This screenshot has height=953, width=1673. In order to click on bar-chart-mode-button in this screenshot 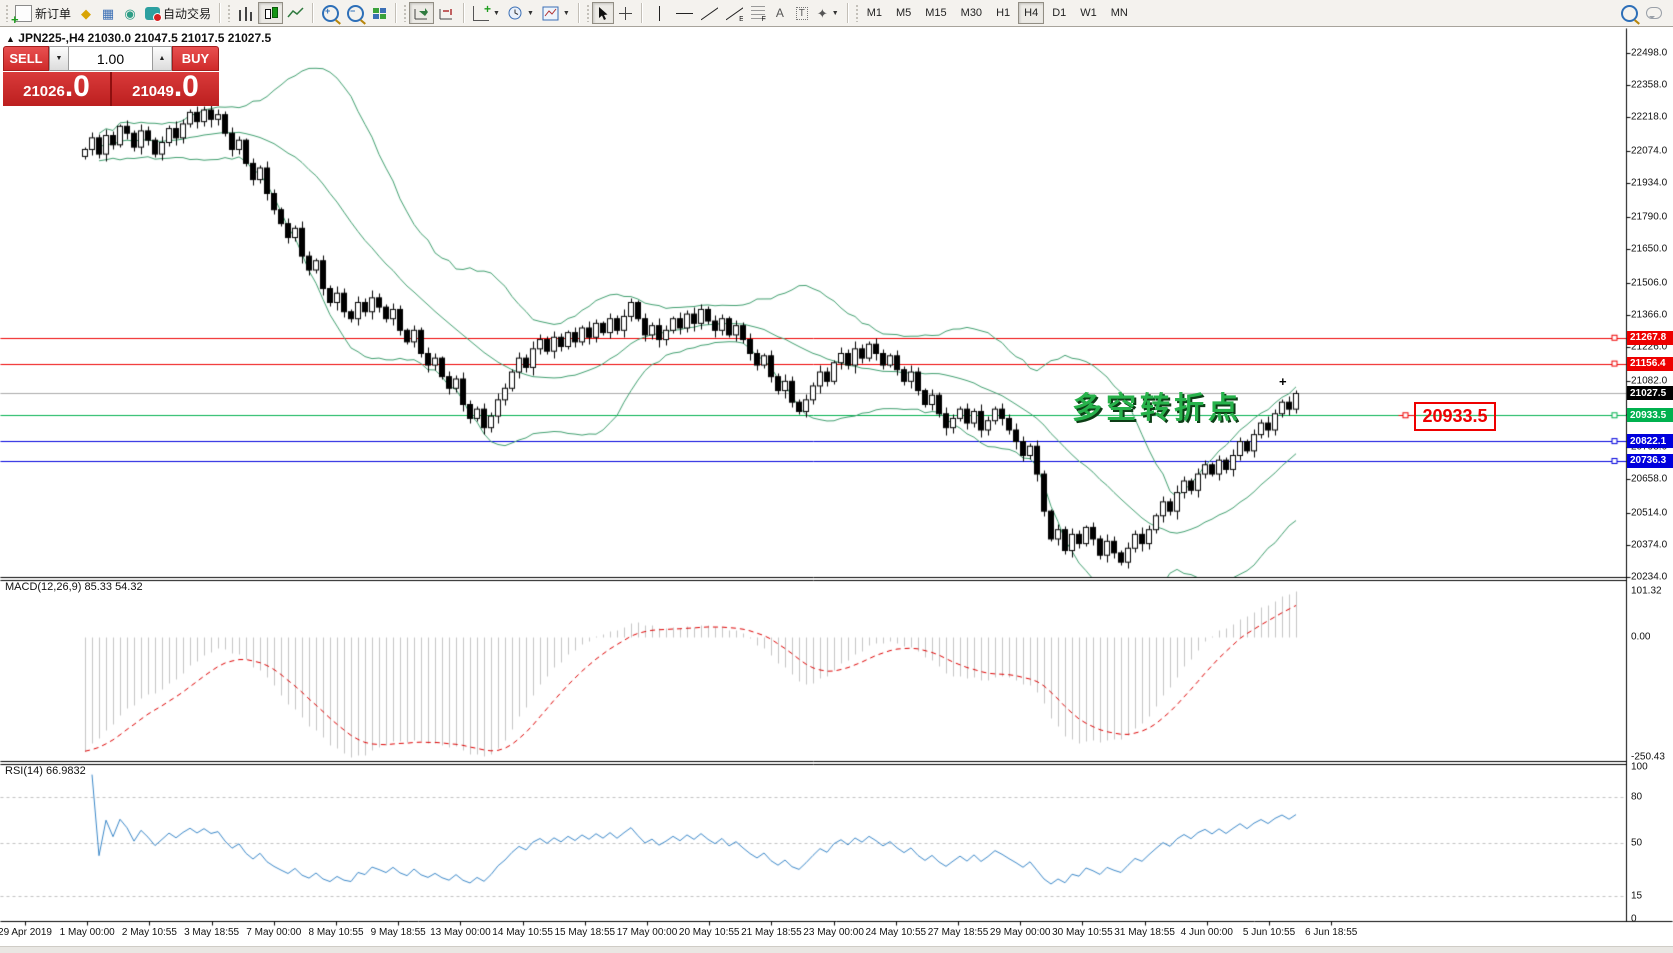, I will do `click(245, 13)`.